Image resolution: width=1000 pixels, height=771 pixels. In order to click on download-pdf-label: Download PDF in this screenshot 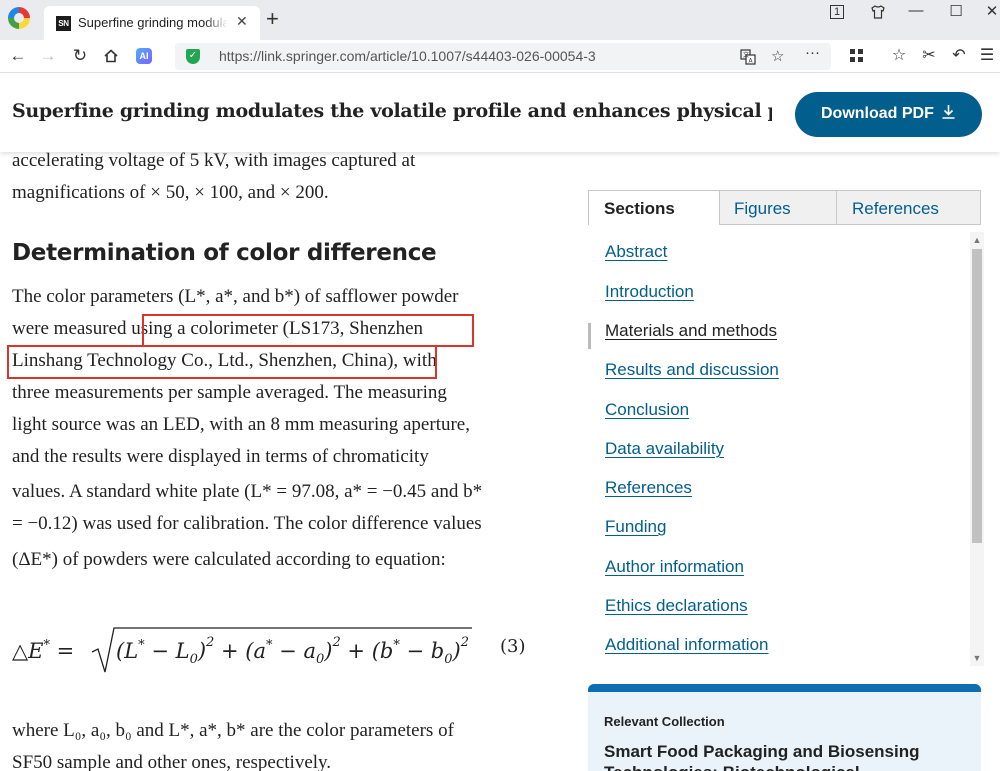, I will do `click(877, 113)`.